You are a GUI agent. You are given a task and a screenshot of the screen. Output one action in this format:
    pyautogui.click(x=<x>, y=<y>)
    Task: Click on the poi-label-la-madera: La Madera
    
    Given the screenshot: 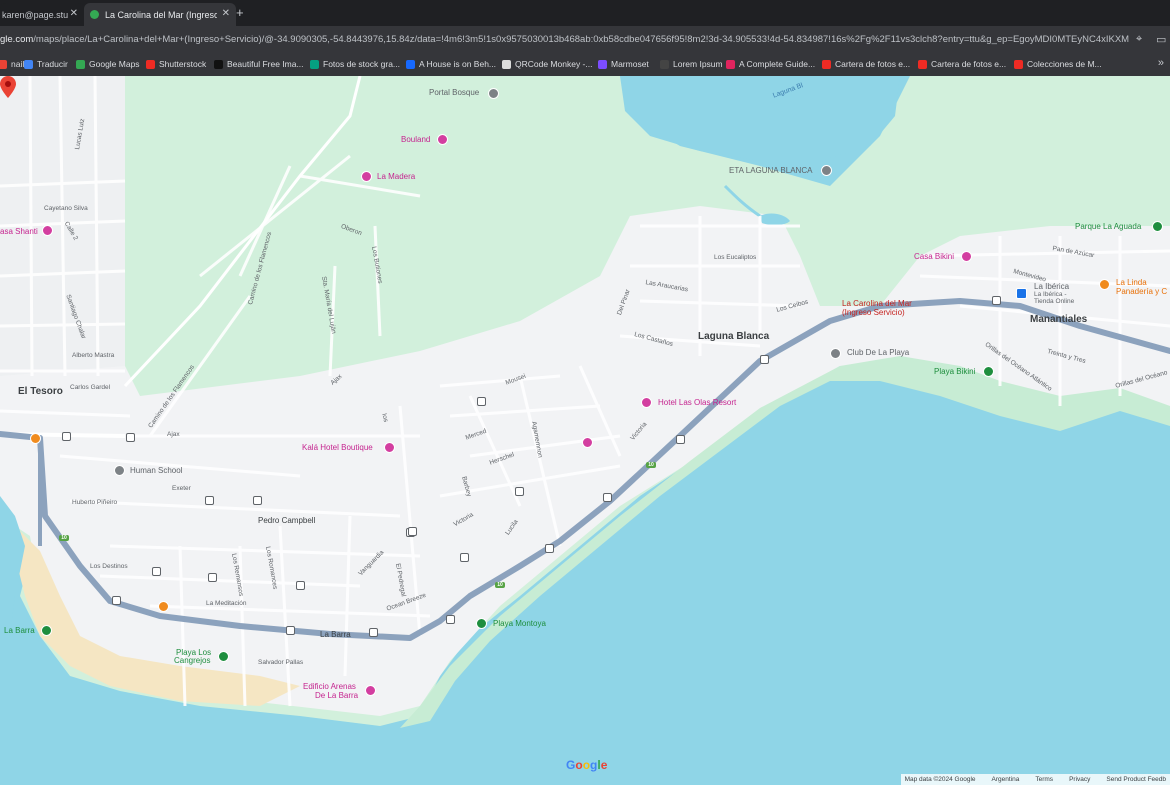 What is the action you would take?
    pyautogui.click(x=396, y=177)
    